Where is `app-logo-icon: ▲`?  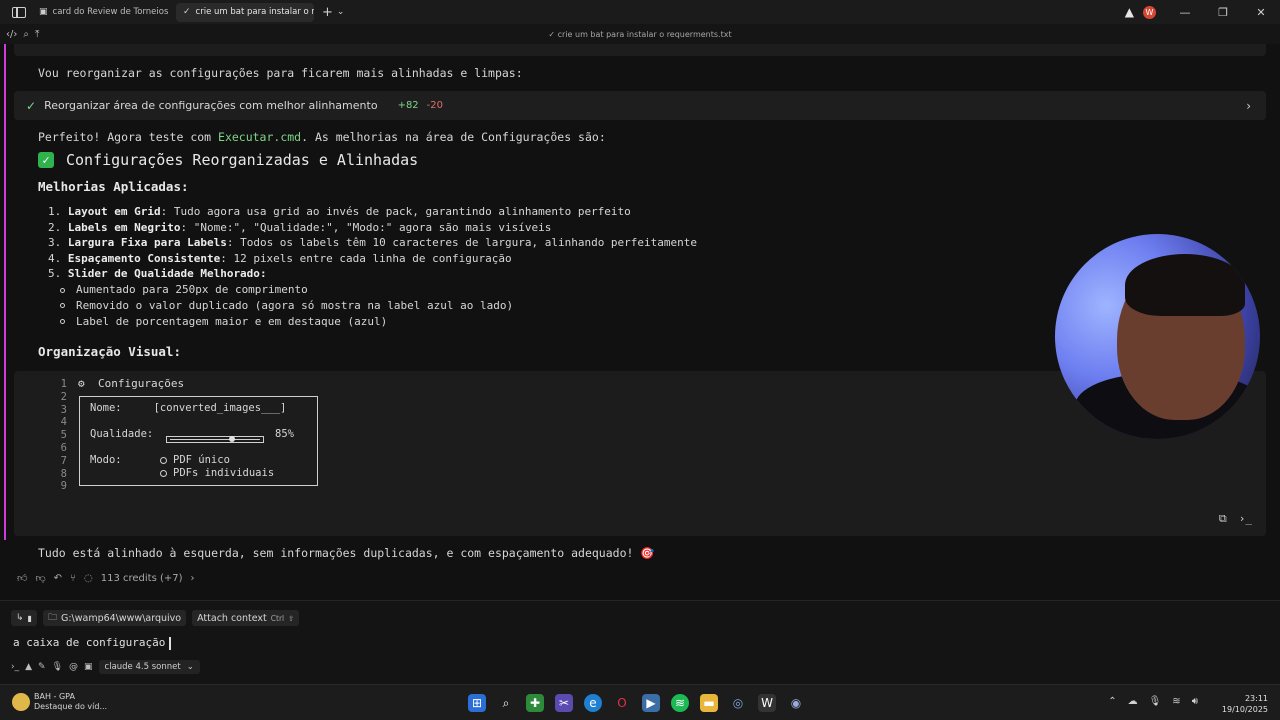
app-logo-icon: ▲ is located at coordinates (1129, 12).